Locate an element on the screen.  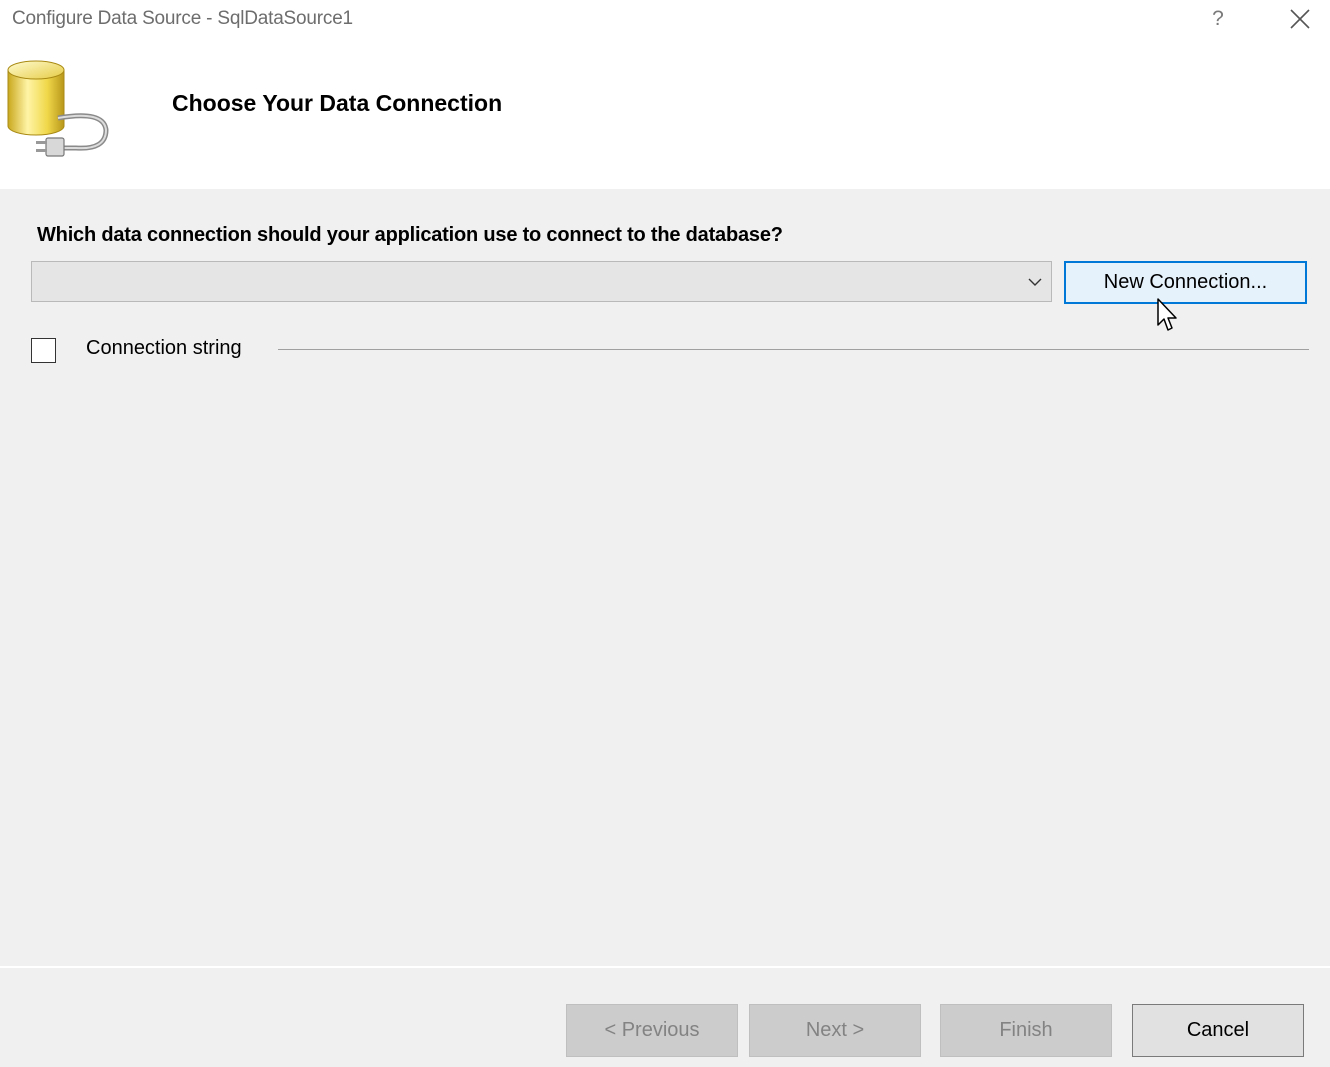
close-icon is located at coordinates (1300, 19).